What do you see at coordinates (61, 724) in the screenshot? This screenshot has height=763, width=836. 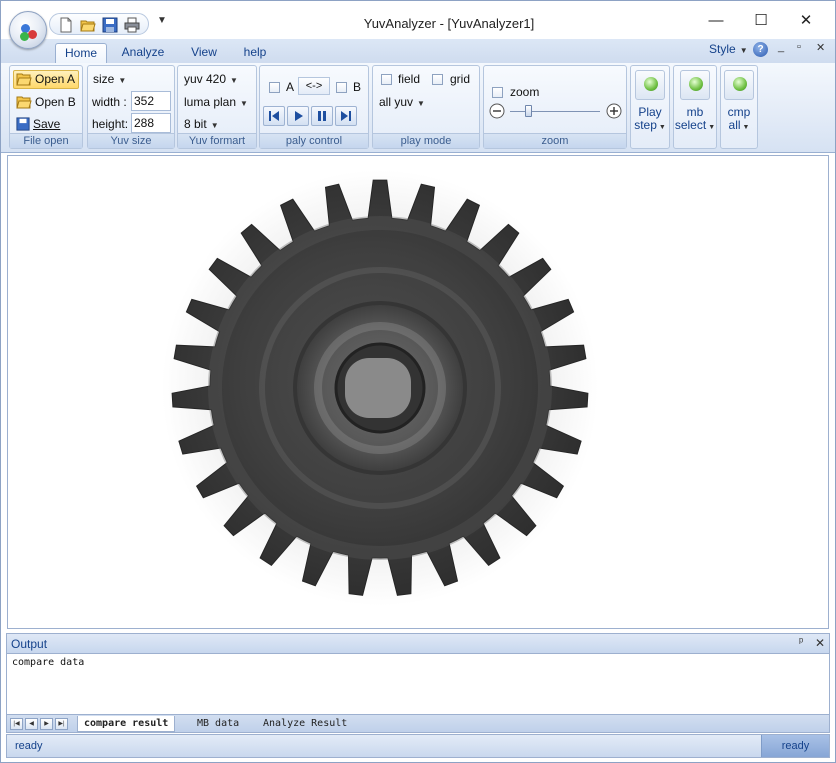 I see `last-tab-button: ▶|` at bounding box center [61, 724].